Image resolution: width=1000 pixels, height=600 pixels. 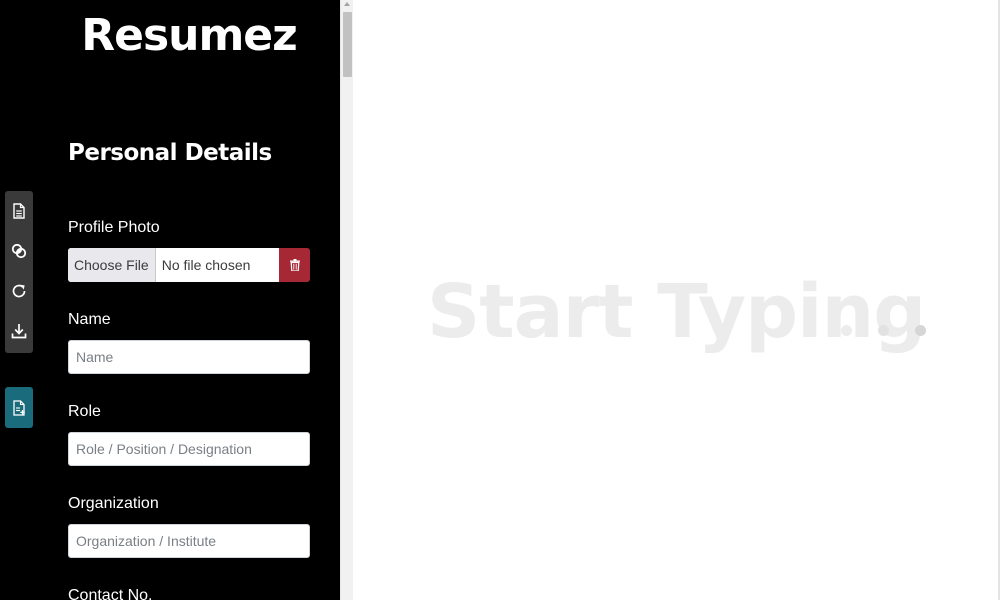 I want to click on resume-button, so click(x=19, y=211).